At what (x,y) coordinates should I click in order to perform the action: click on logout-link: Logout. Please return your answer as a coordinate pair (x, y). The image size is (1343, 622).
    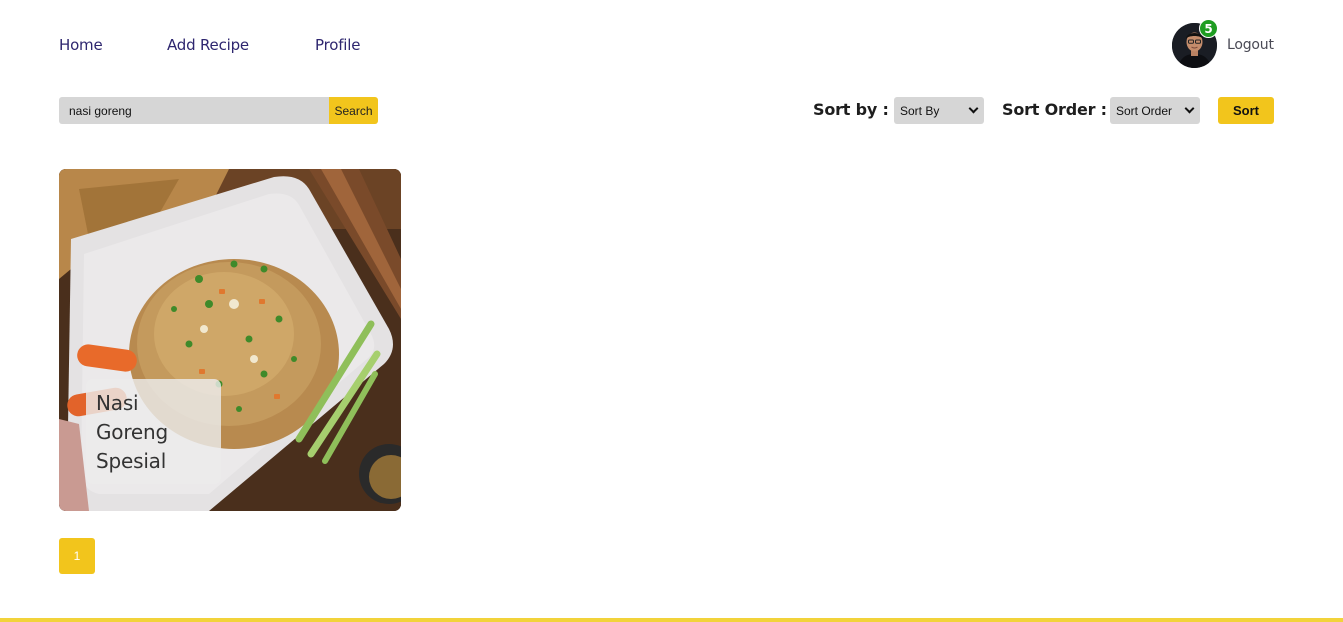
    Looking at the image, I should click on (1250, 45).